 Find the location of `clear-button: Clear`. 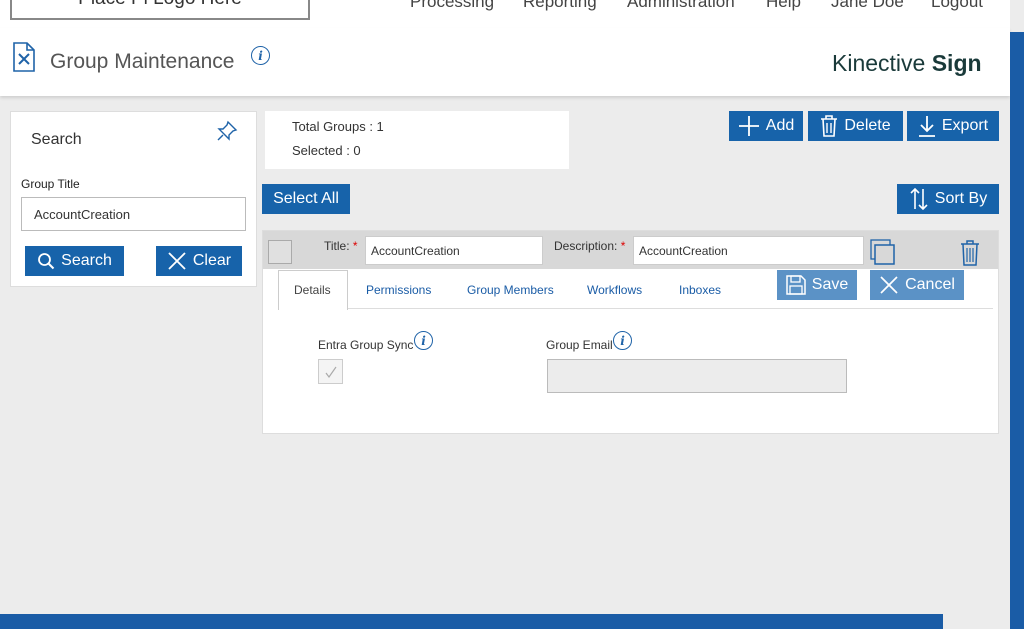

clear-button: Clear is located at coordinates (199, 261).